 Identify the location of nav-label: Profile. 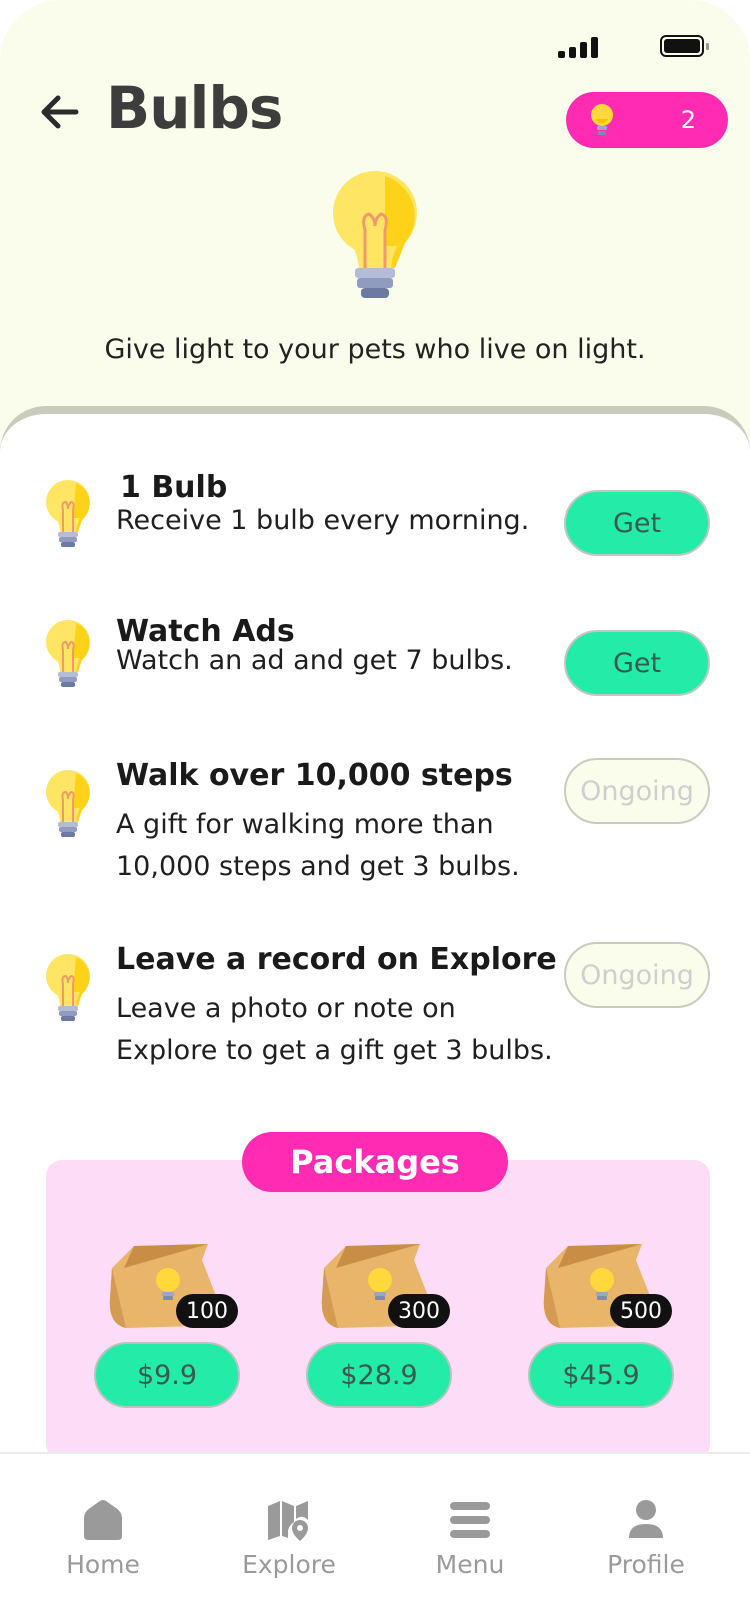
(646, 1564).